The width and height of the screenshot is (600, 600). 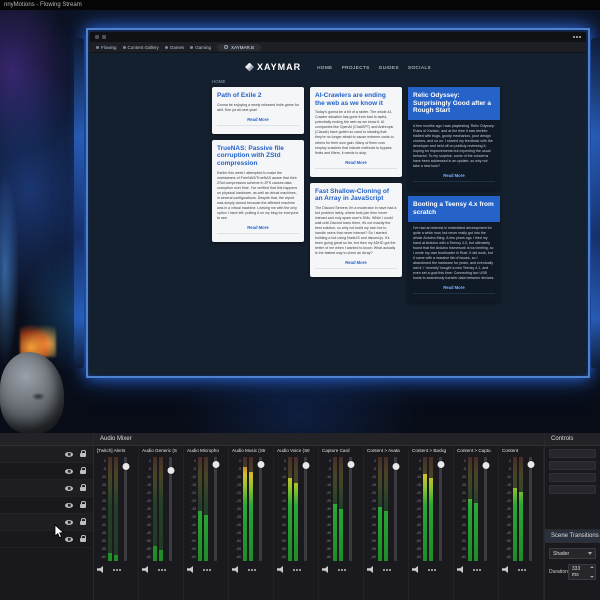 I want to click on bookmark-item: Gaming, so click(x=200, y=47).